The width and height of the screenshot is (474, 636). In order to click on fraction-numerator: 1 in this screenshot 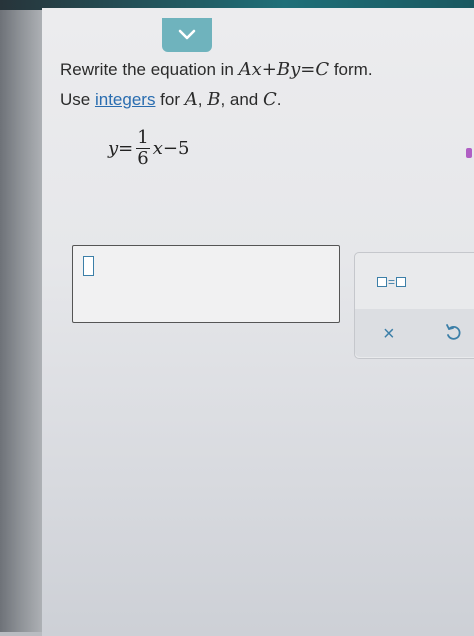, I will do `click(143, 137)`.